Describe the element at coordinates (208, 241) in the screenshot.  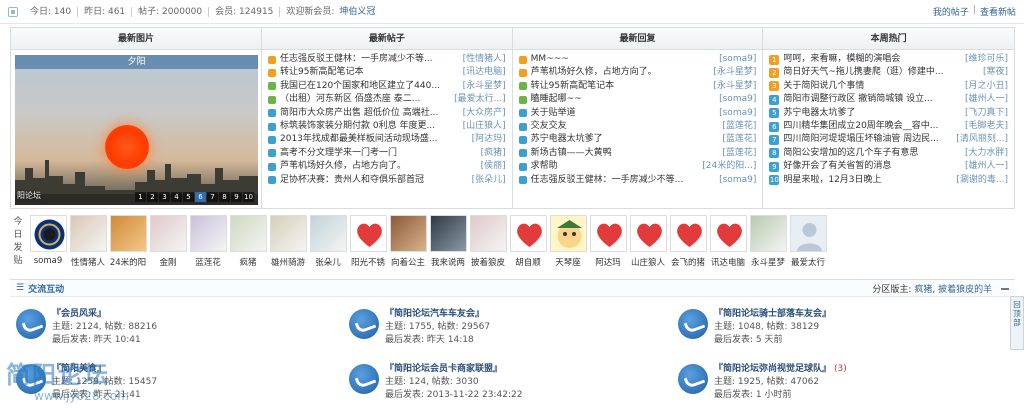
I see `member-avatar-item: 蓝莲花` at that location.